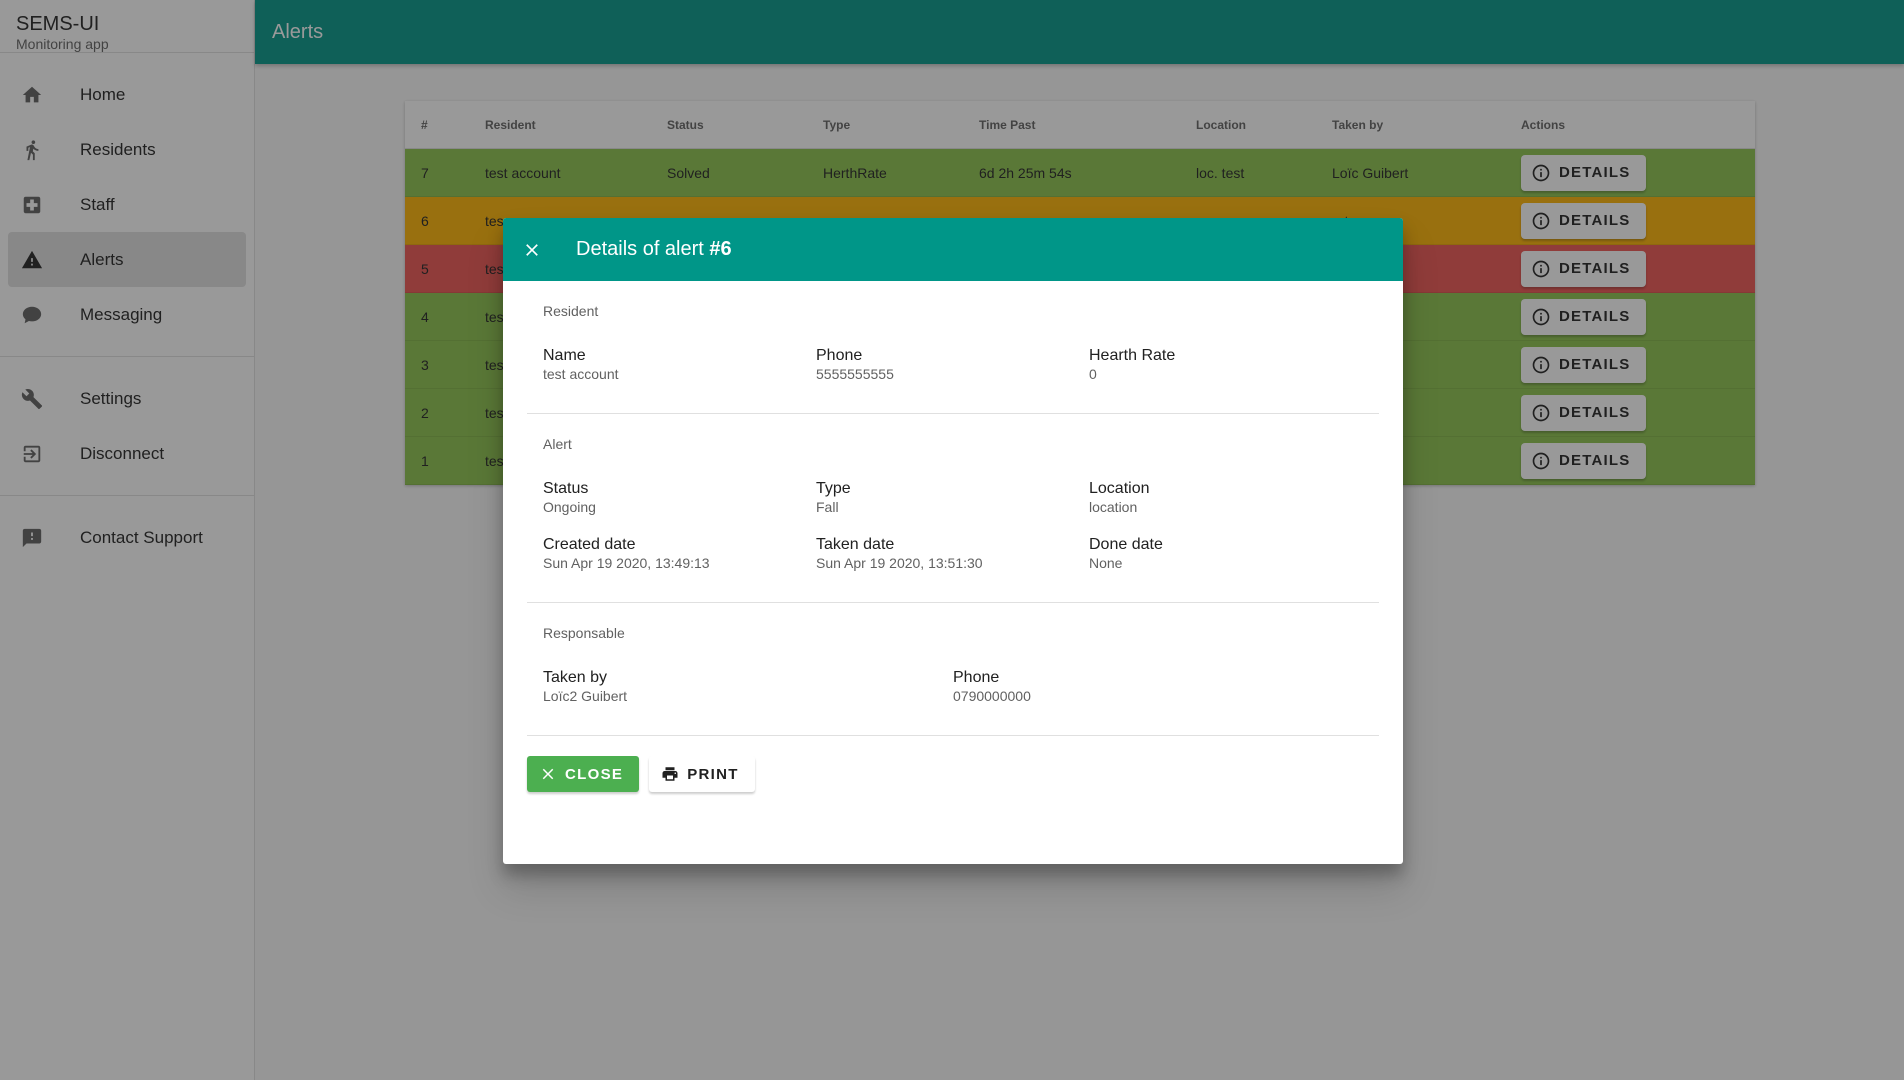  I want to click on dialog-header: Details of alert #6, so click(953, 249).